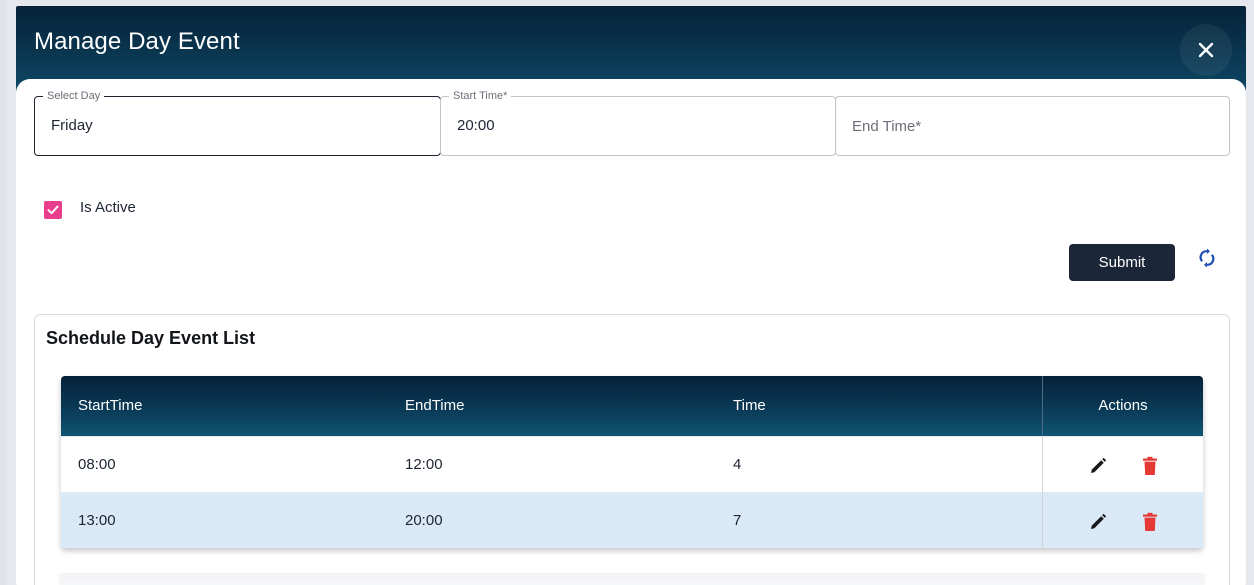 The width and height of the screenshot is (1254, 585). Describe the element at coordinates (424, 464) in the screenshot. I see `cell-endtime: 12:00` at that location.